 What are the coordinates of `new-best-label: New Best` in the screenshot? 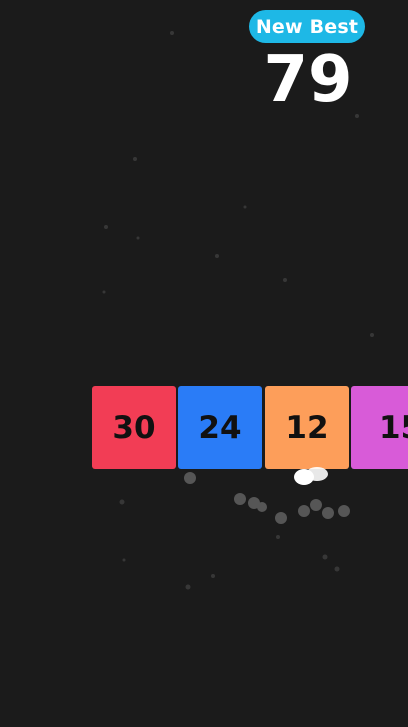 It's located at (307, 26).